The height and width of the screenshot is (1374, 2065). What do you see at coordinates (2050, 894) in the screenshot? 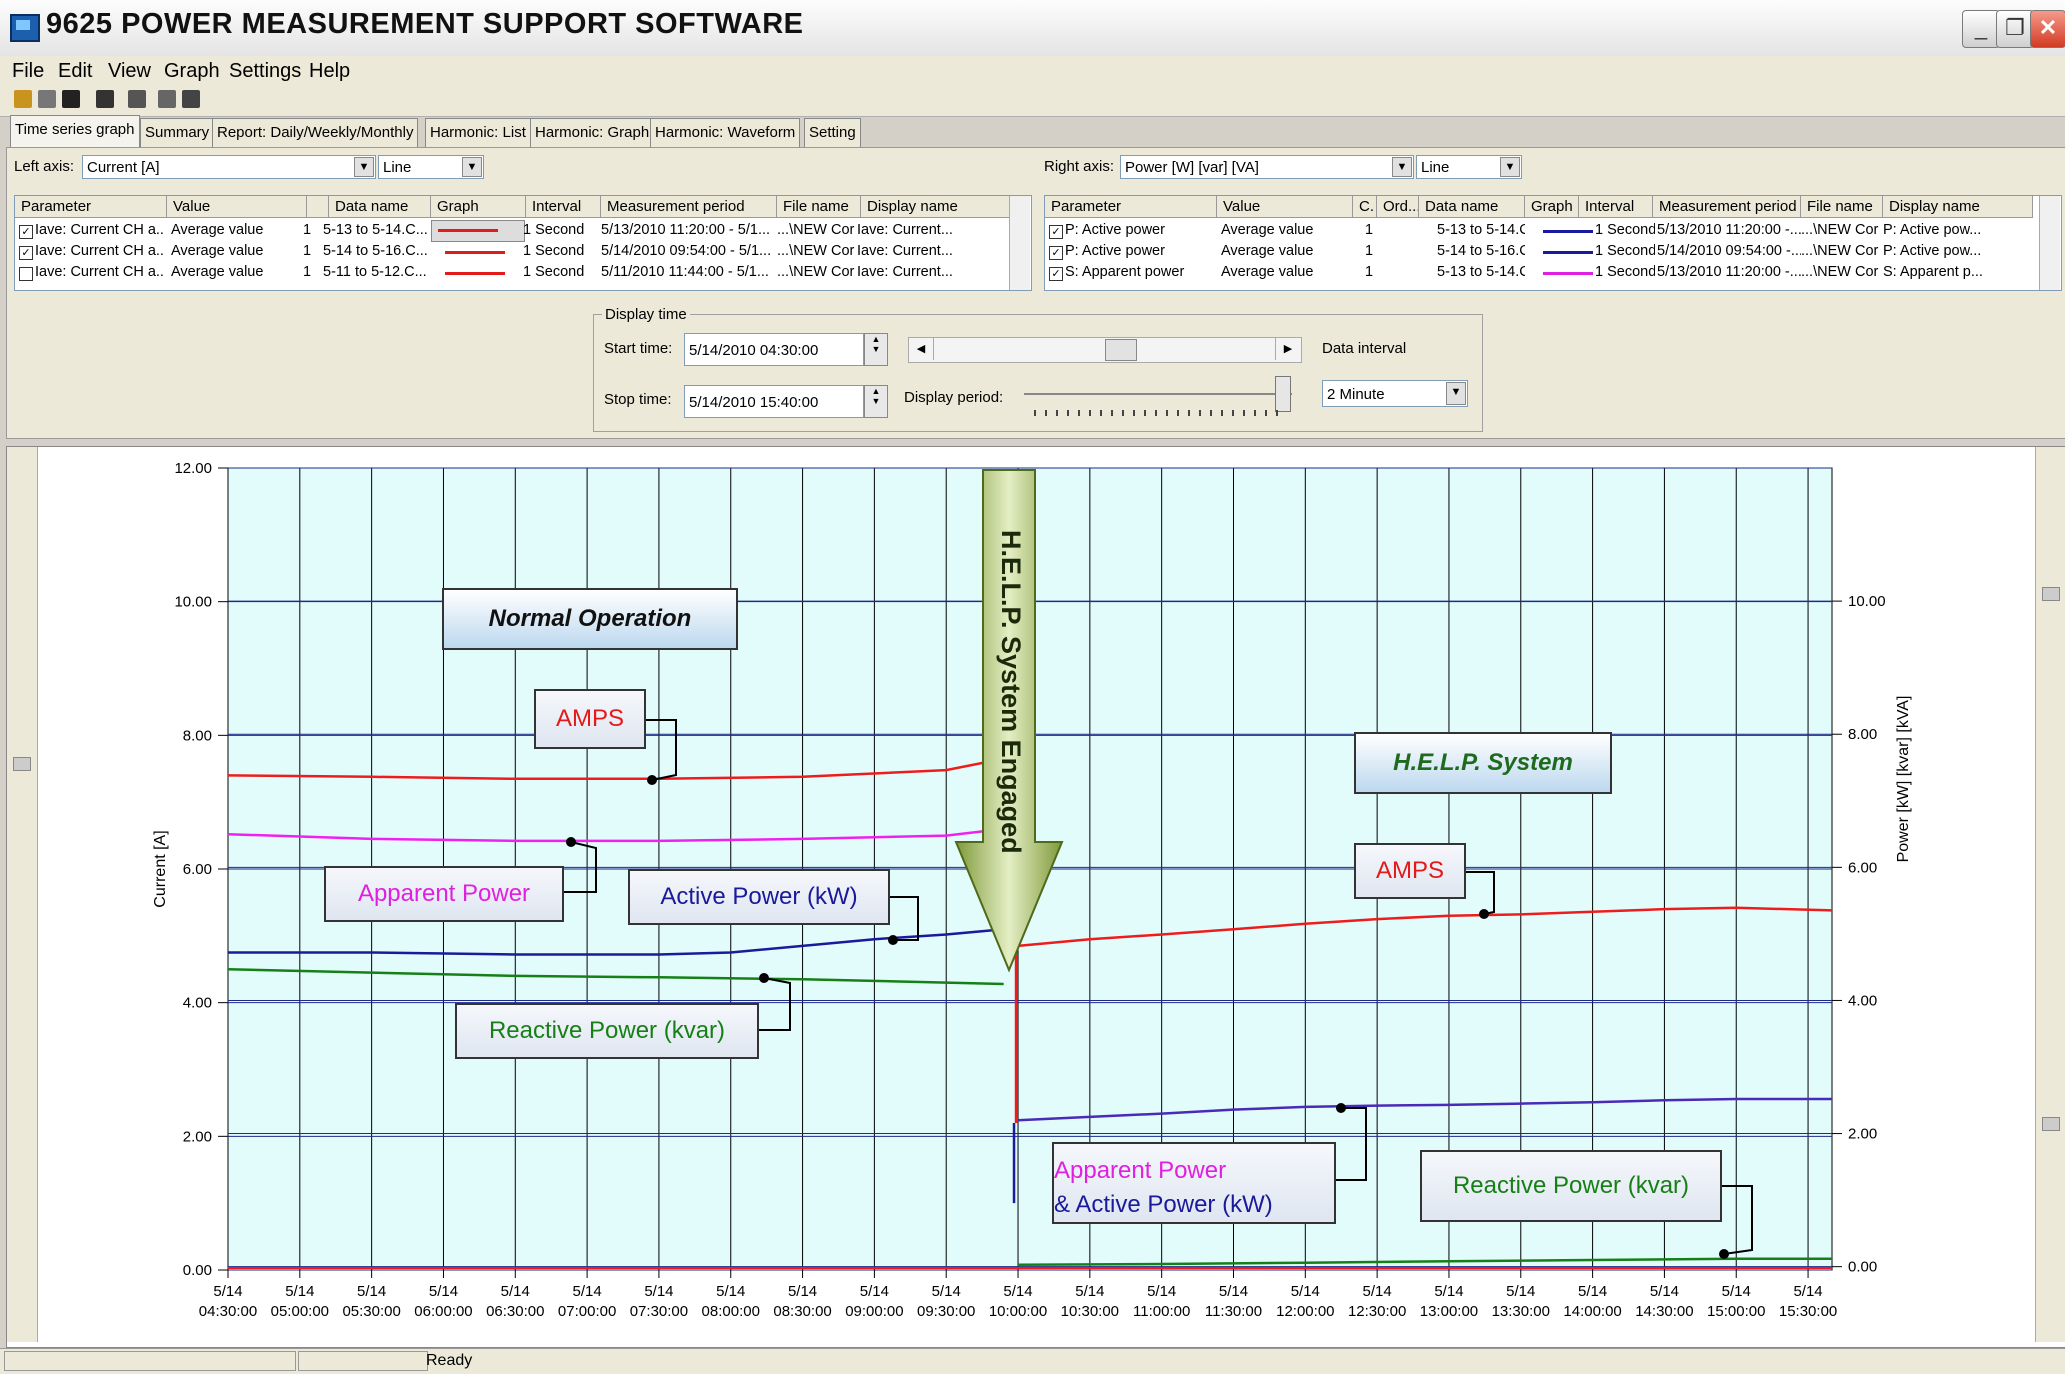
I see `right-zoom-scrollbar` at bounding box center [2050, 894].